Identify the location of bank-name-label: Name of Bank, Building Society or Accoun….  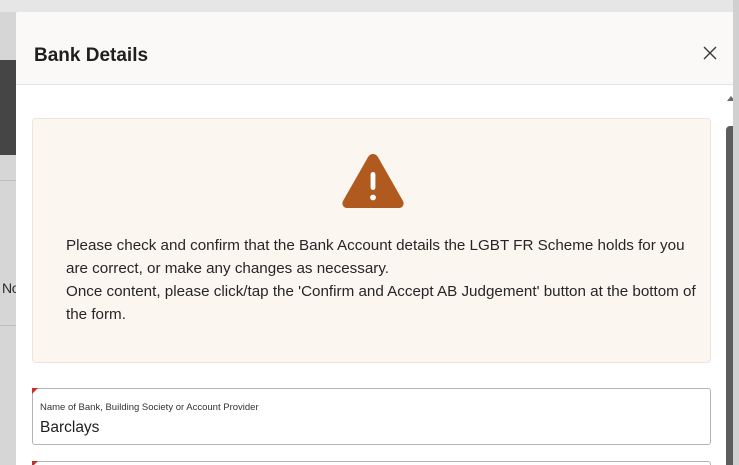
(149, 407).